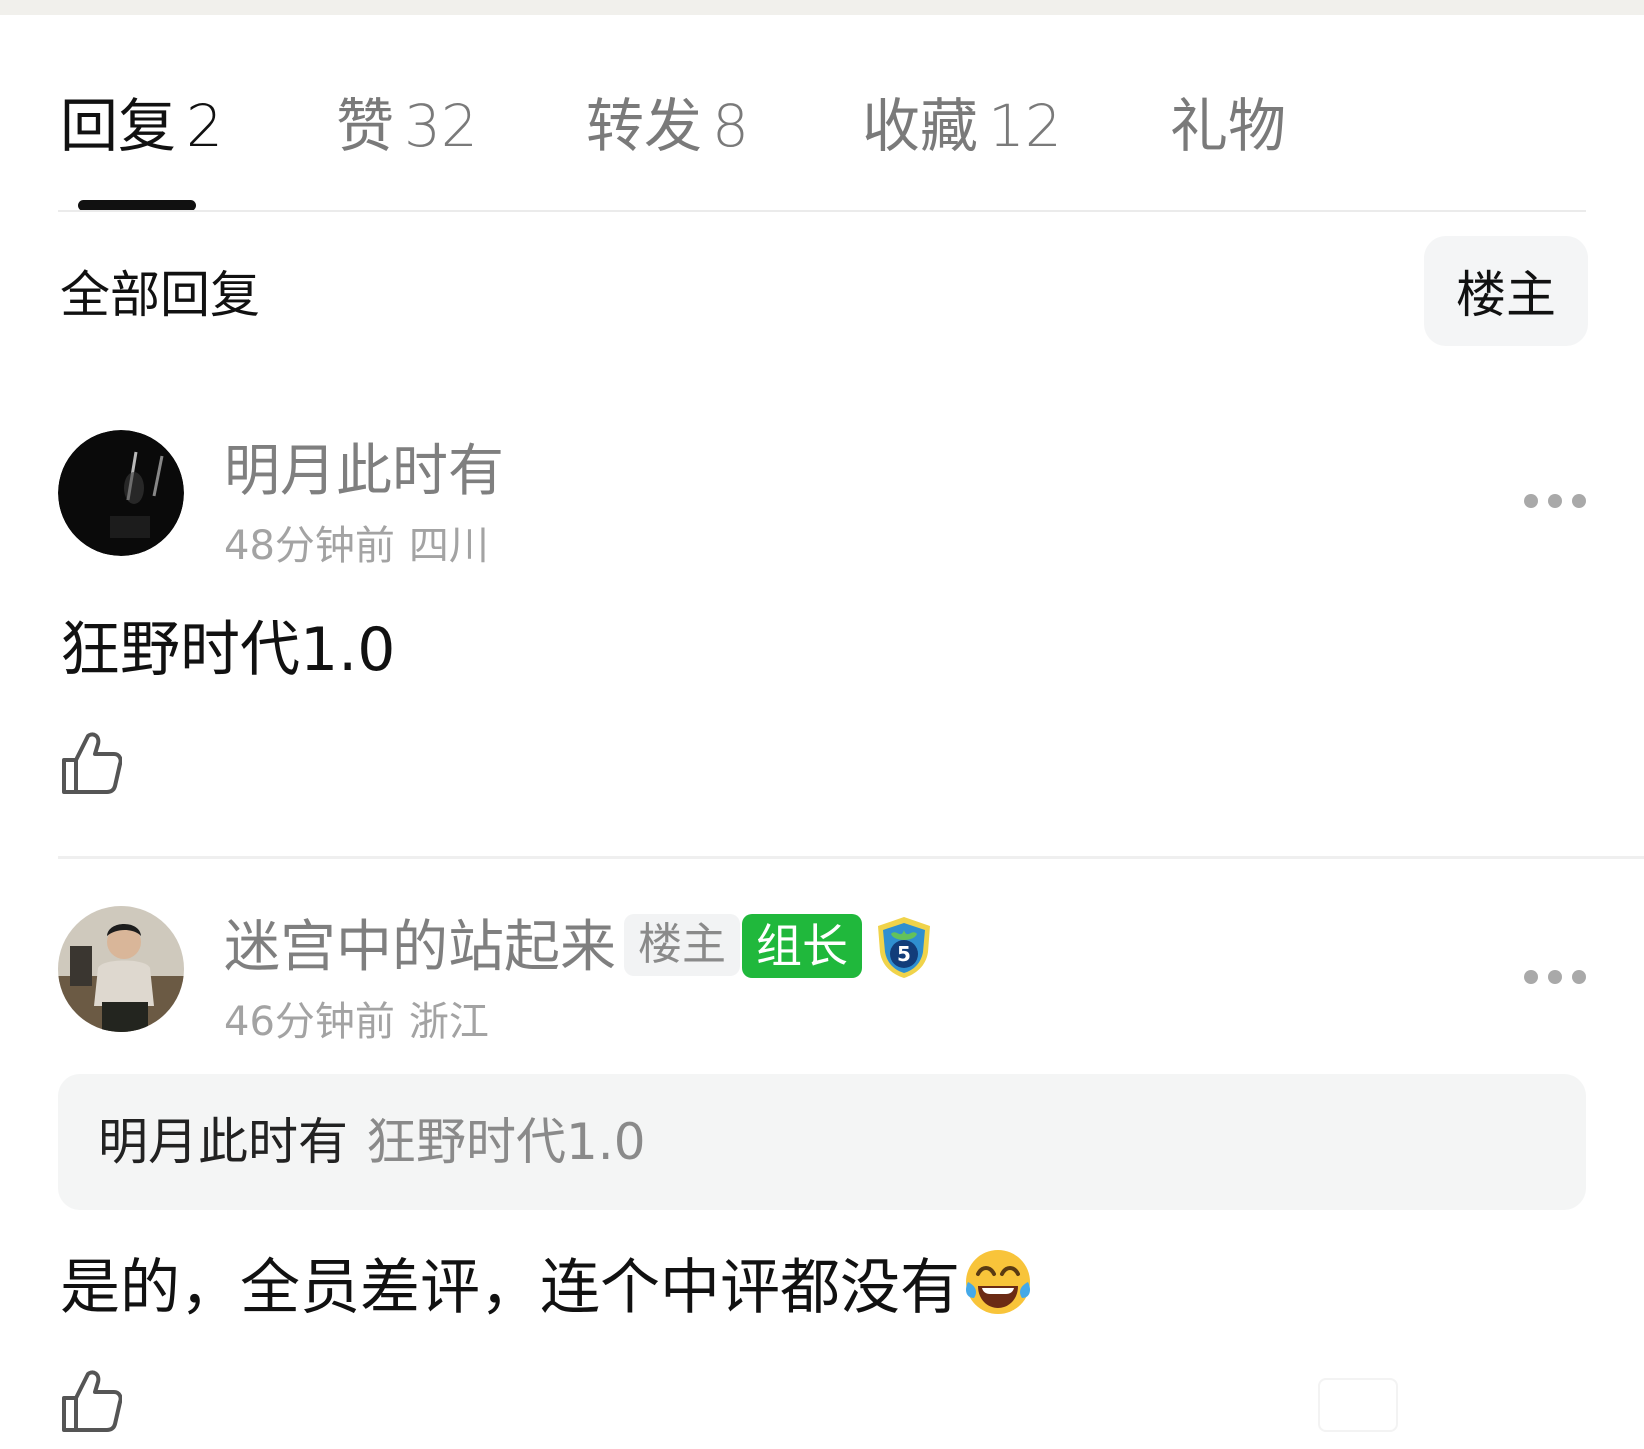  I want to click on group-leader-badge: 组长, so click(802, 946).